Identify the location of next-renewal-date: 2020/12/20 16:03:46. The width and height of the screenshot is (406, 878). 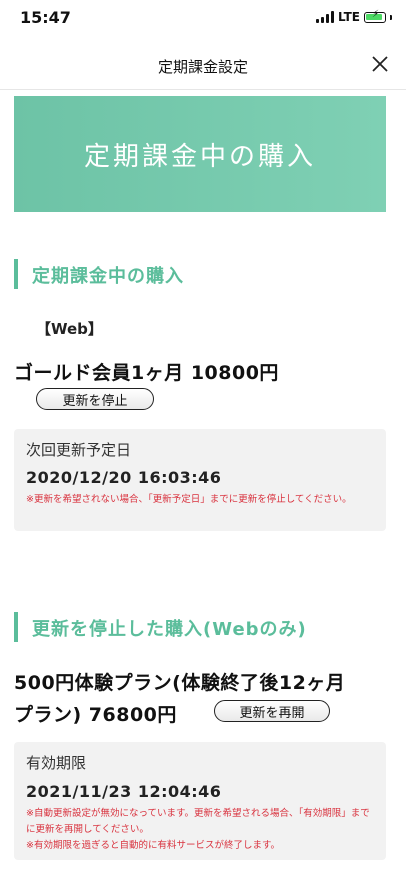
(124, 477).